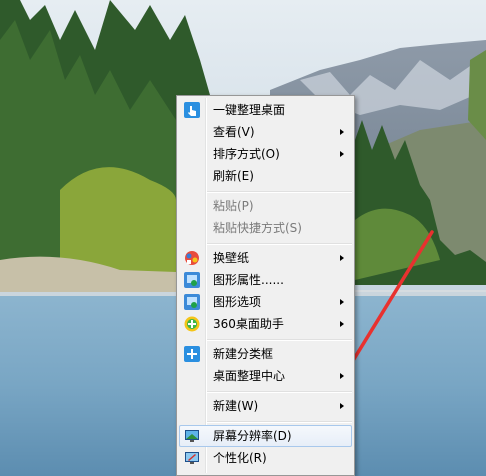 The height and width of the screenshot is (476, 486). What do you see at coordinates (192, 458) in the screenshot?
I see `personalize-icon` at bounding box center [192, 458].